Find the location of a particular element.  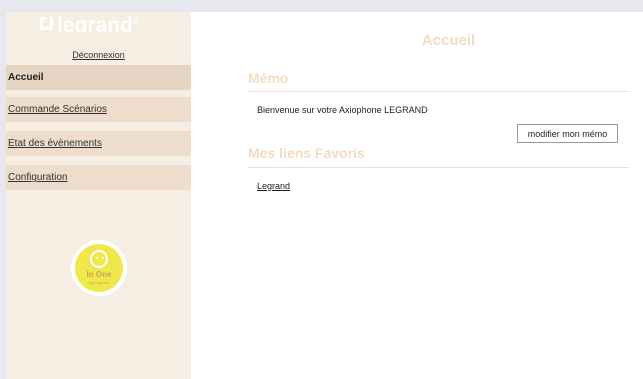

sidebar-item-commande-scenarios: Commande Scénarios is located at coordinates (98, 109).